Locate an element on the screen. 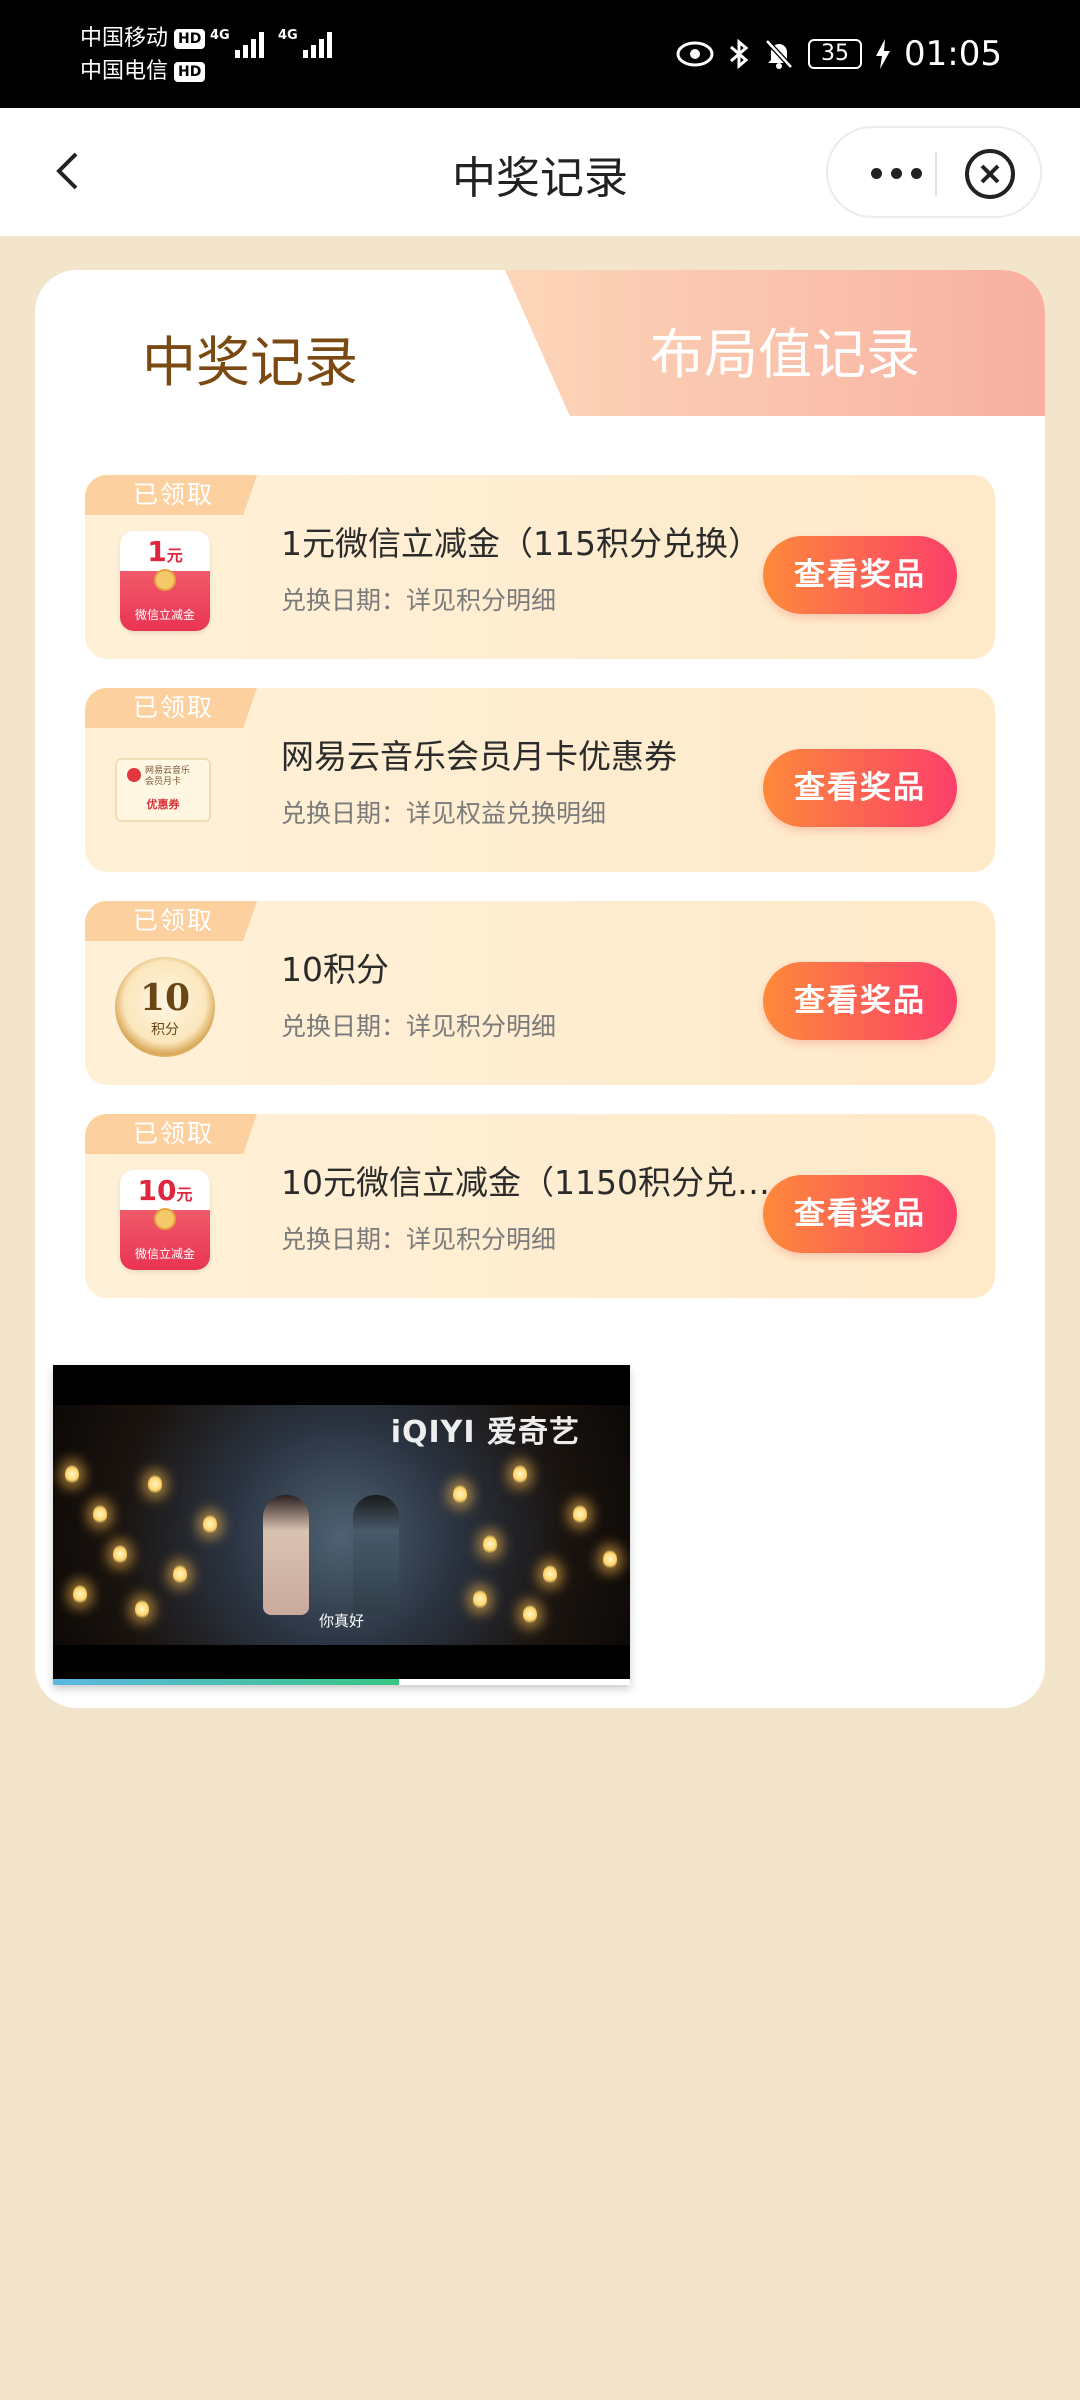 The height and width of the screenshot is (2400, 1080). more-dots-icon is located at coordinates (876, 173).